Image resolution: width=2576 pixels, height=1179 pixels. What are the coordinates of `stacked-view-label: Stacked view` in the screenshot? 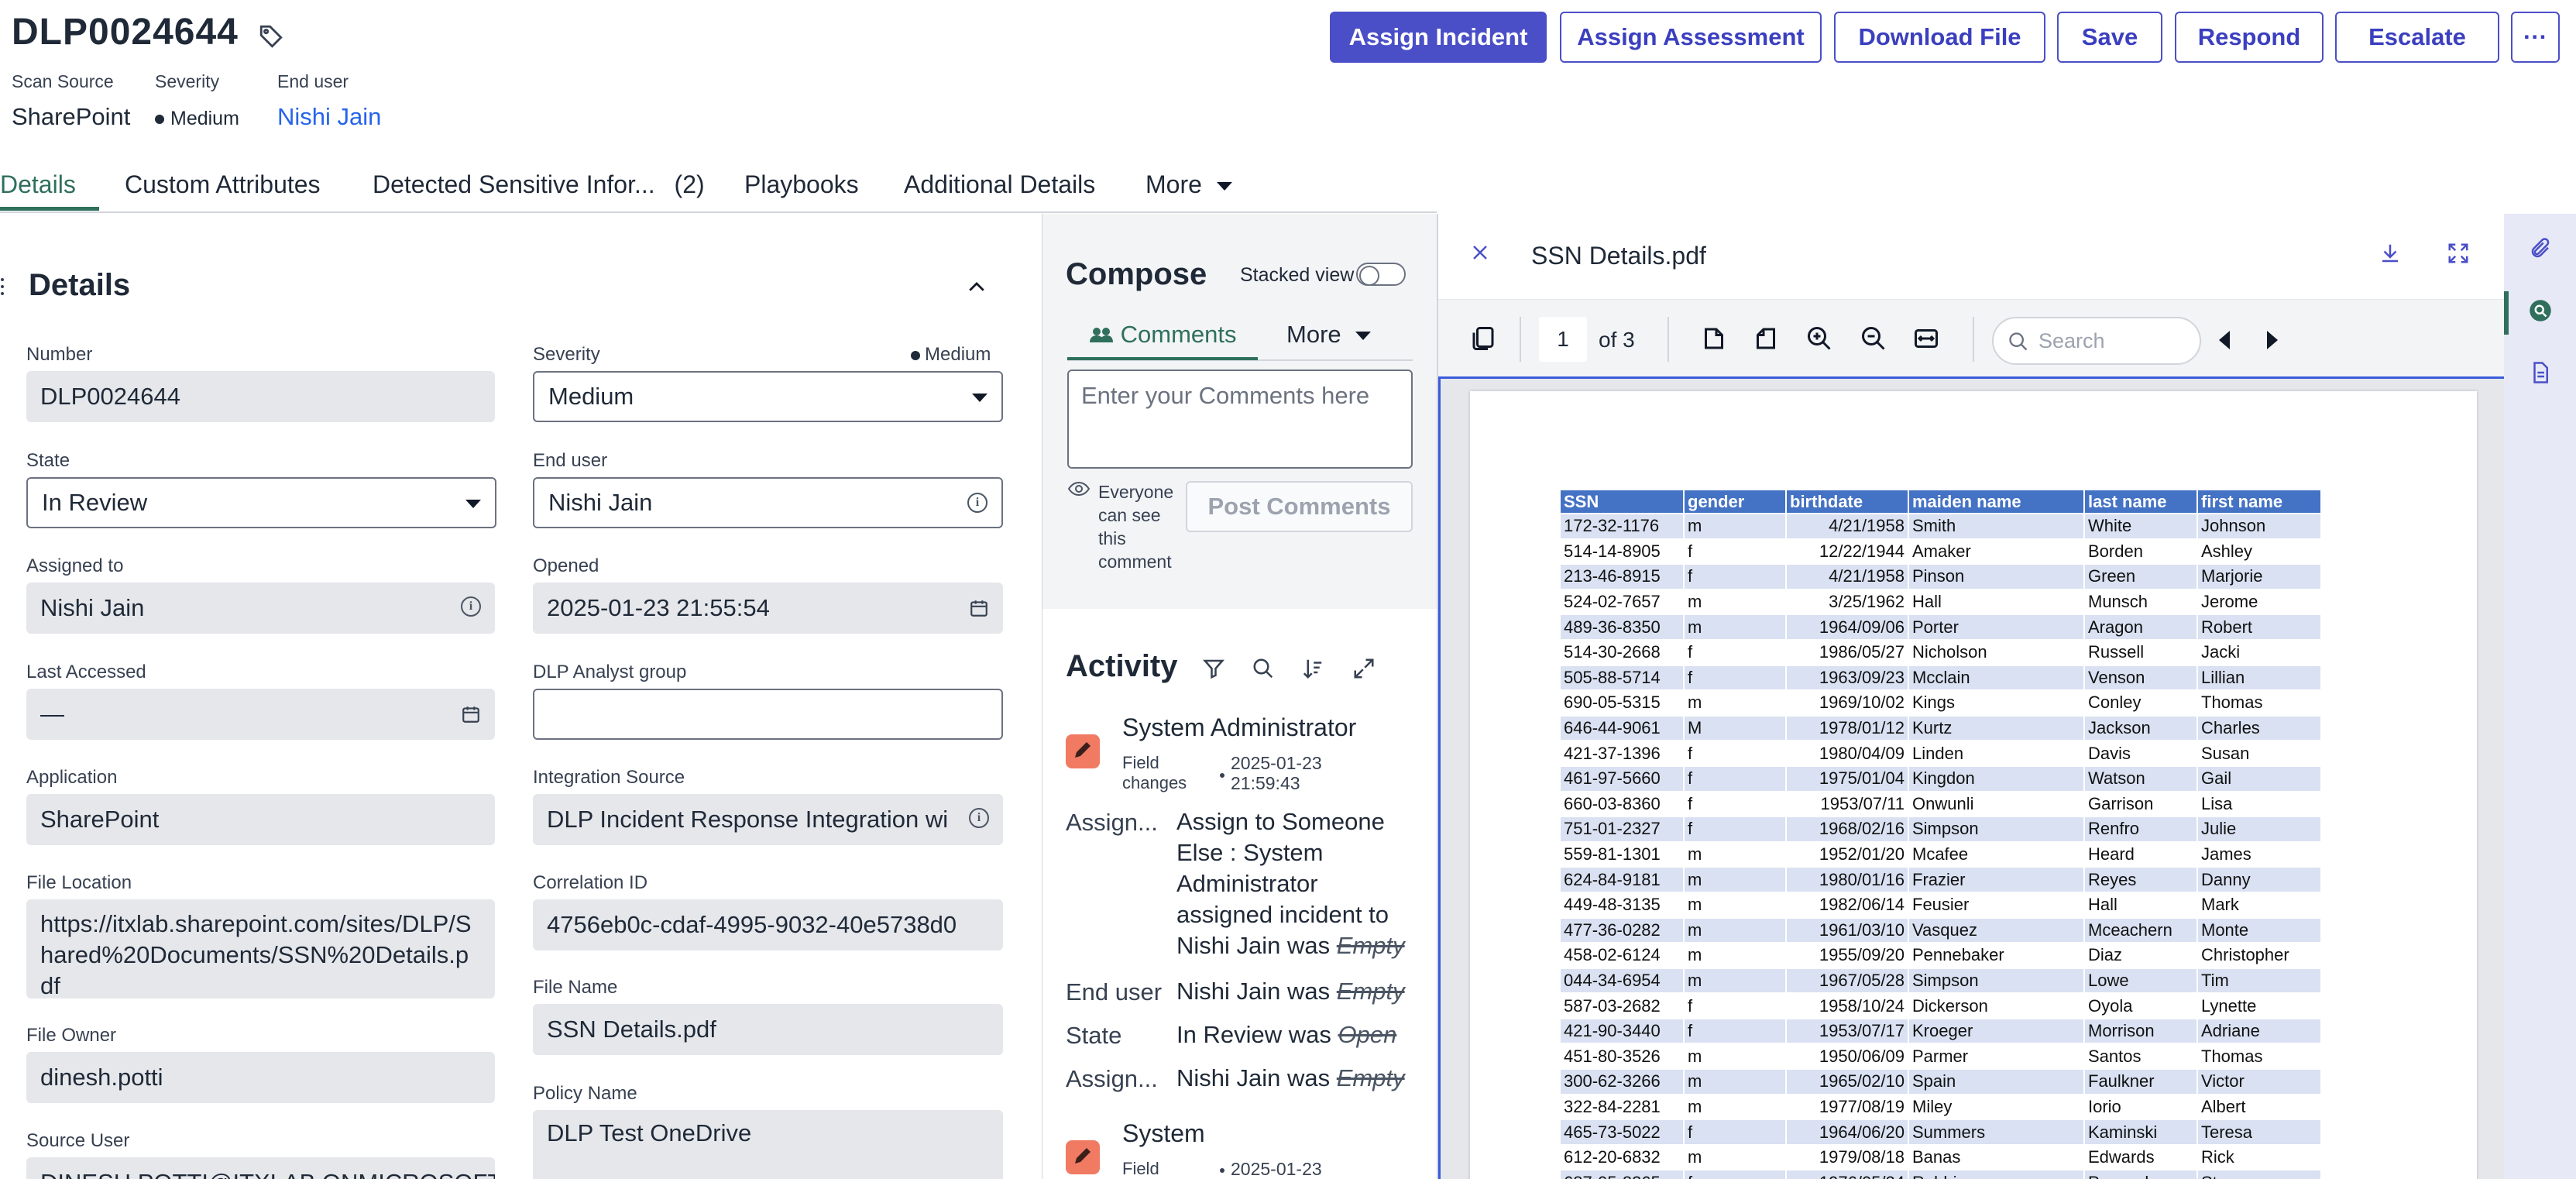 It's located at (1297, 275).